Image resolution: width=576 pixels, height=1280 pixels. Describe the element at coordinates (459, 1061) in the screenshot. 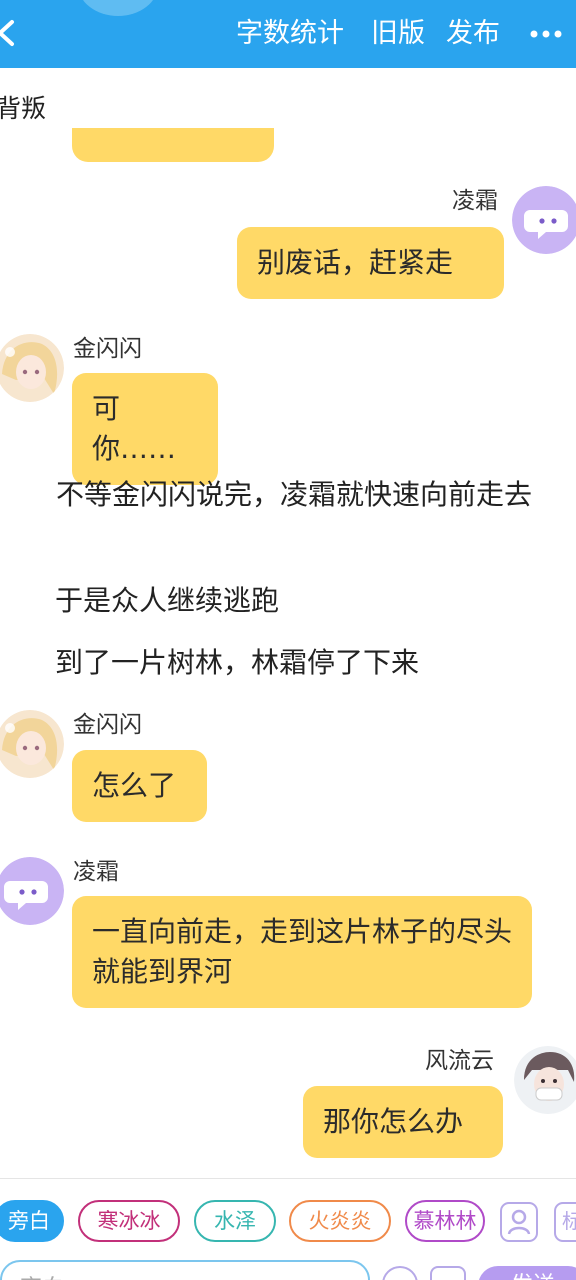

I see `sender-name: 风流云` at that location.